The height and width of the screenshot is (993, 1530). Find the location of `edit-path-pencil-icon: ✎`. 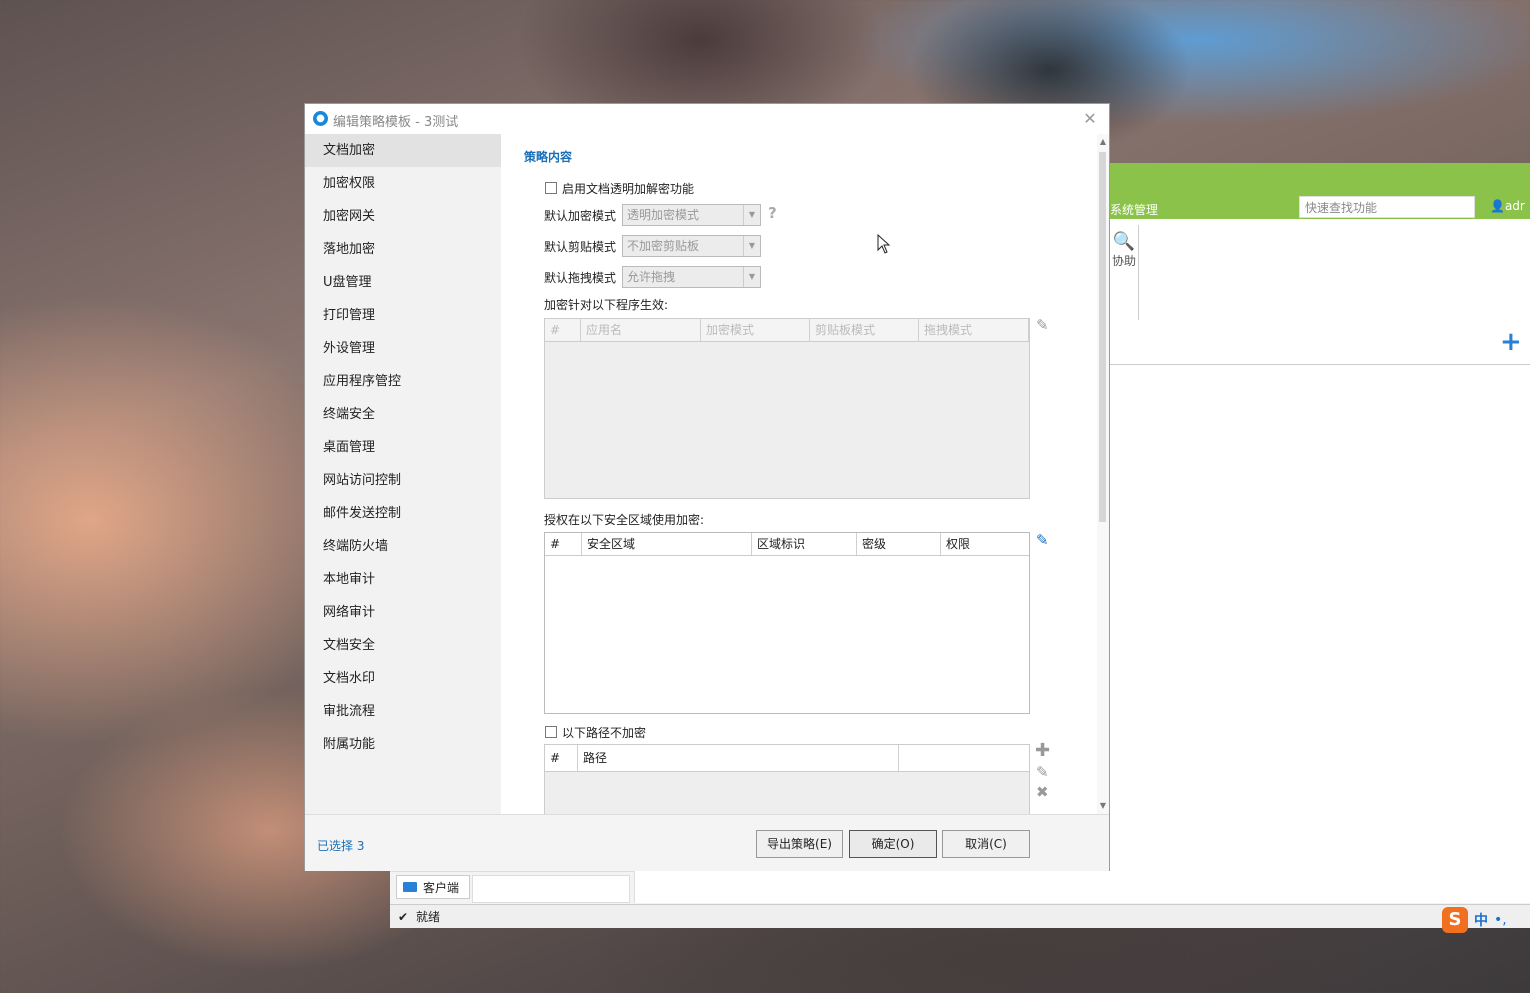

edit-path-pencil-icon: ✎ is located at coordinates (1042, 772).